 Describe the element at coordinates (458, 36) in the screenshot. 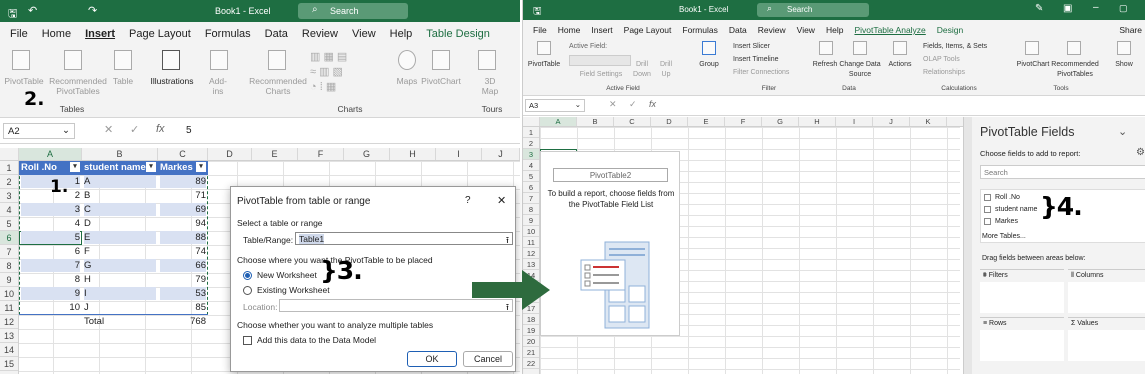

I see `menu-table-design: Table Design` at that location.